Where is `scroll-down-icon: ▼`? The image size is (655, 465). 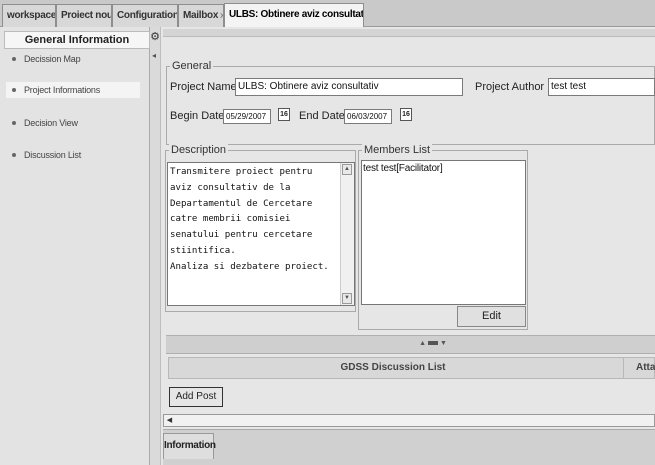 scroll-down-icon: ▼ is located at coordinates (347, 298).